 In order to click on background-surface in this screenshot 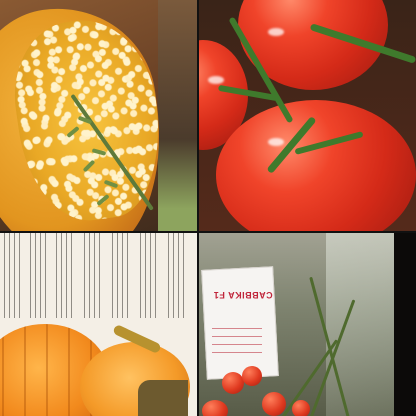, I will do `click(178, 116)`.